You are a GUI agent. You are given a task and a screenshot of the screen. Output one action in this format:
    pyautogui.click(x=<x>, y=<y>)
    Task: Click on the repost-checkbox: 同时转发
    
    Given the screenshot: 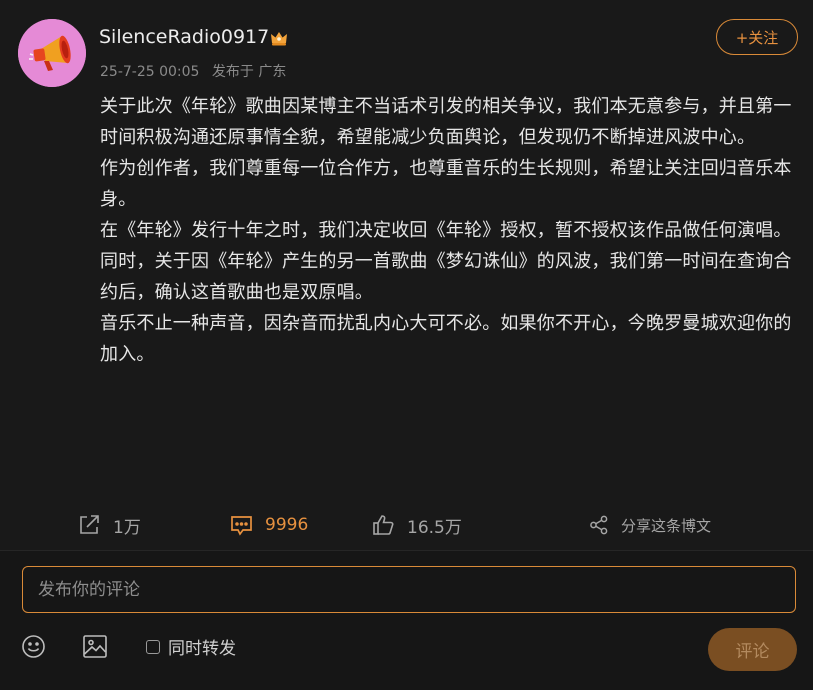 What is the action you would take?
    pyautogui.click(x=191, y=646)
    